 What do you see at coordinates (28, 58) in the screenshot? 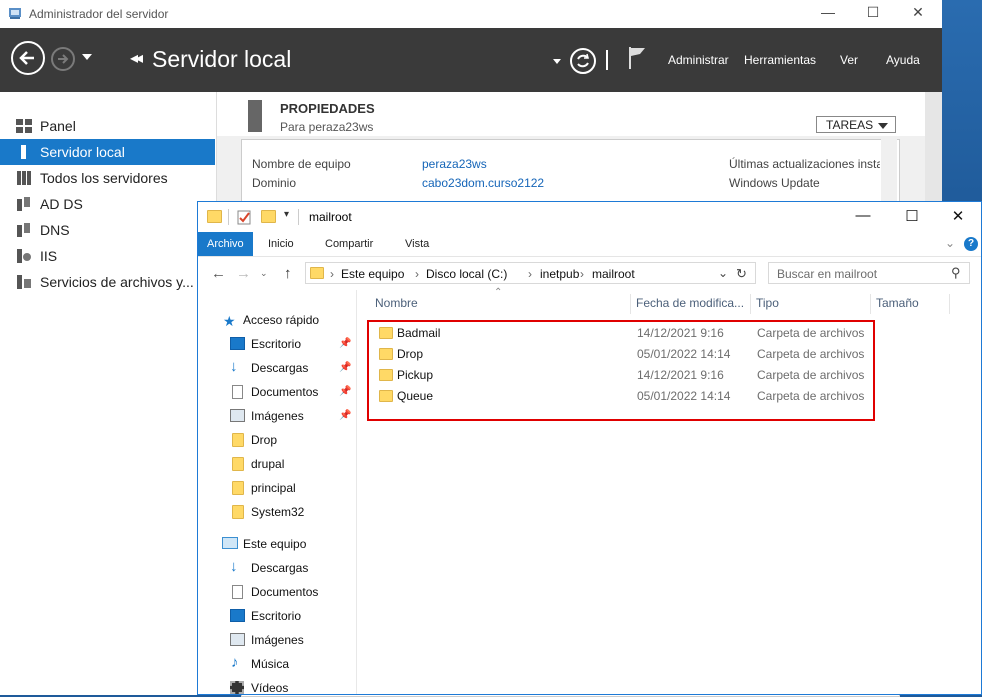
I see `back-button` at bounding box center [28, 58].